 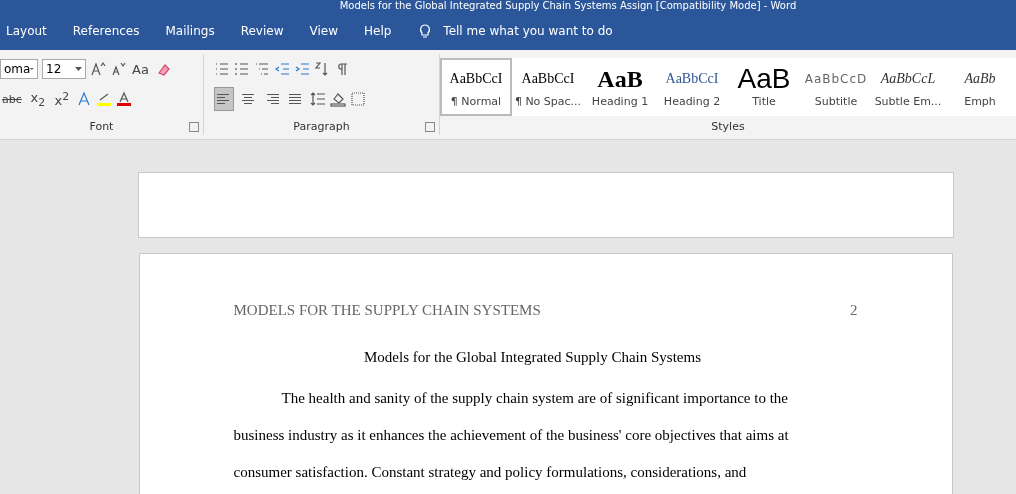 I want to click on ribbon-tab: Help, so click(x=384, y=31).